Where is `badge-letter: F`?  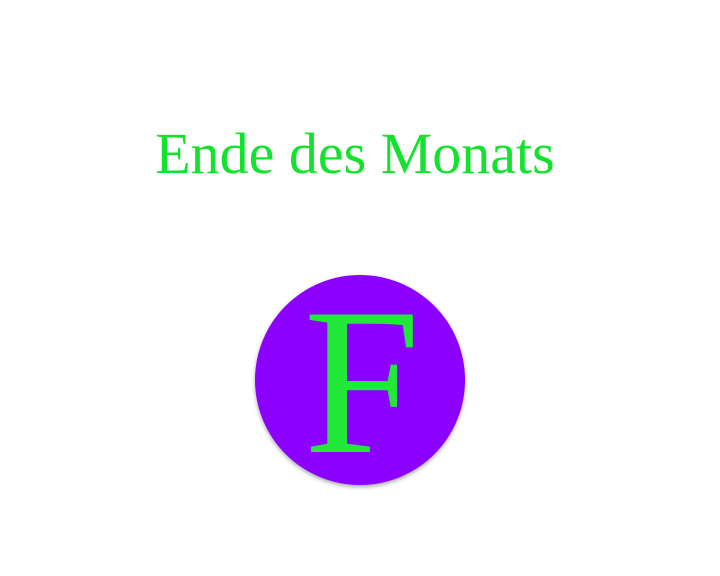
badge-letter: F is located at coordinates (362, 380).